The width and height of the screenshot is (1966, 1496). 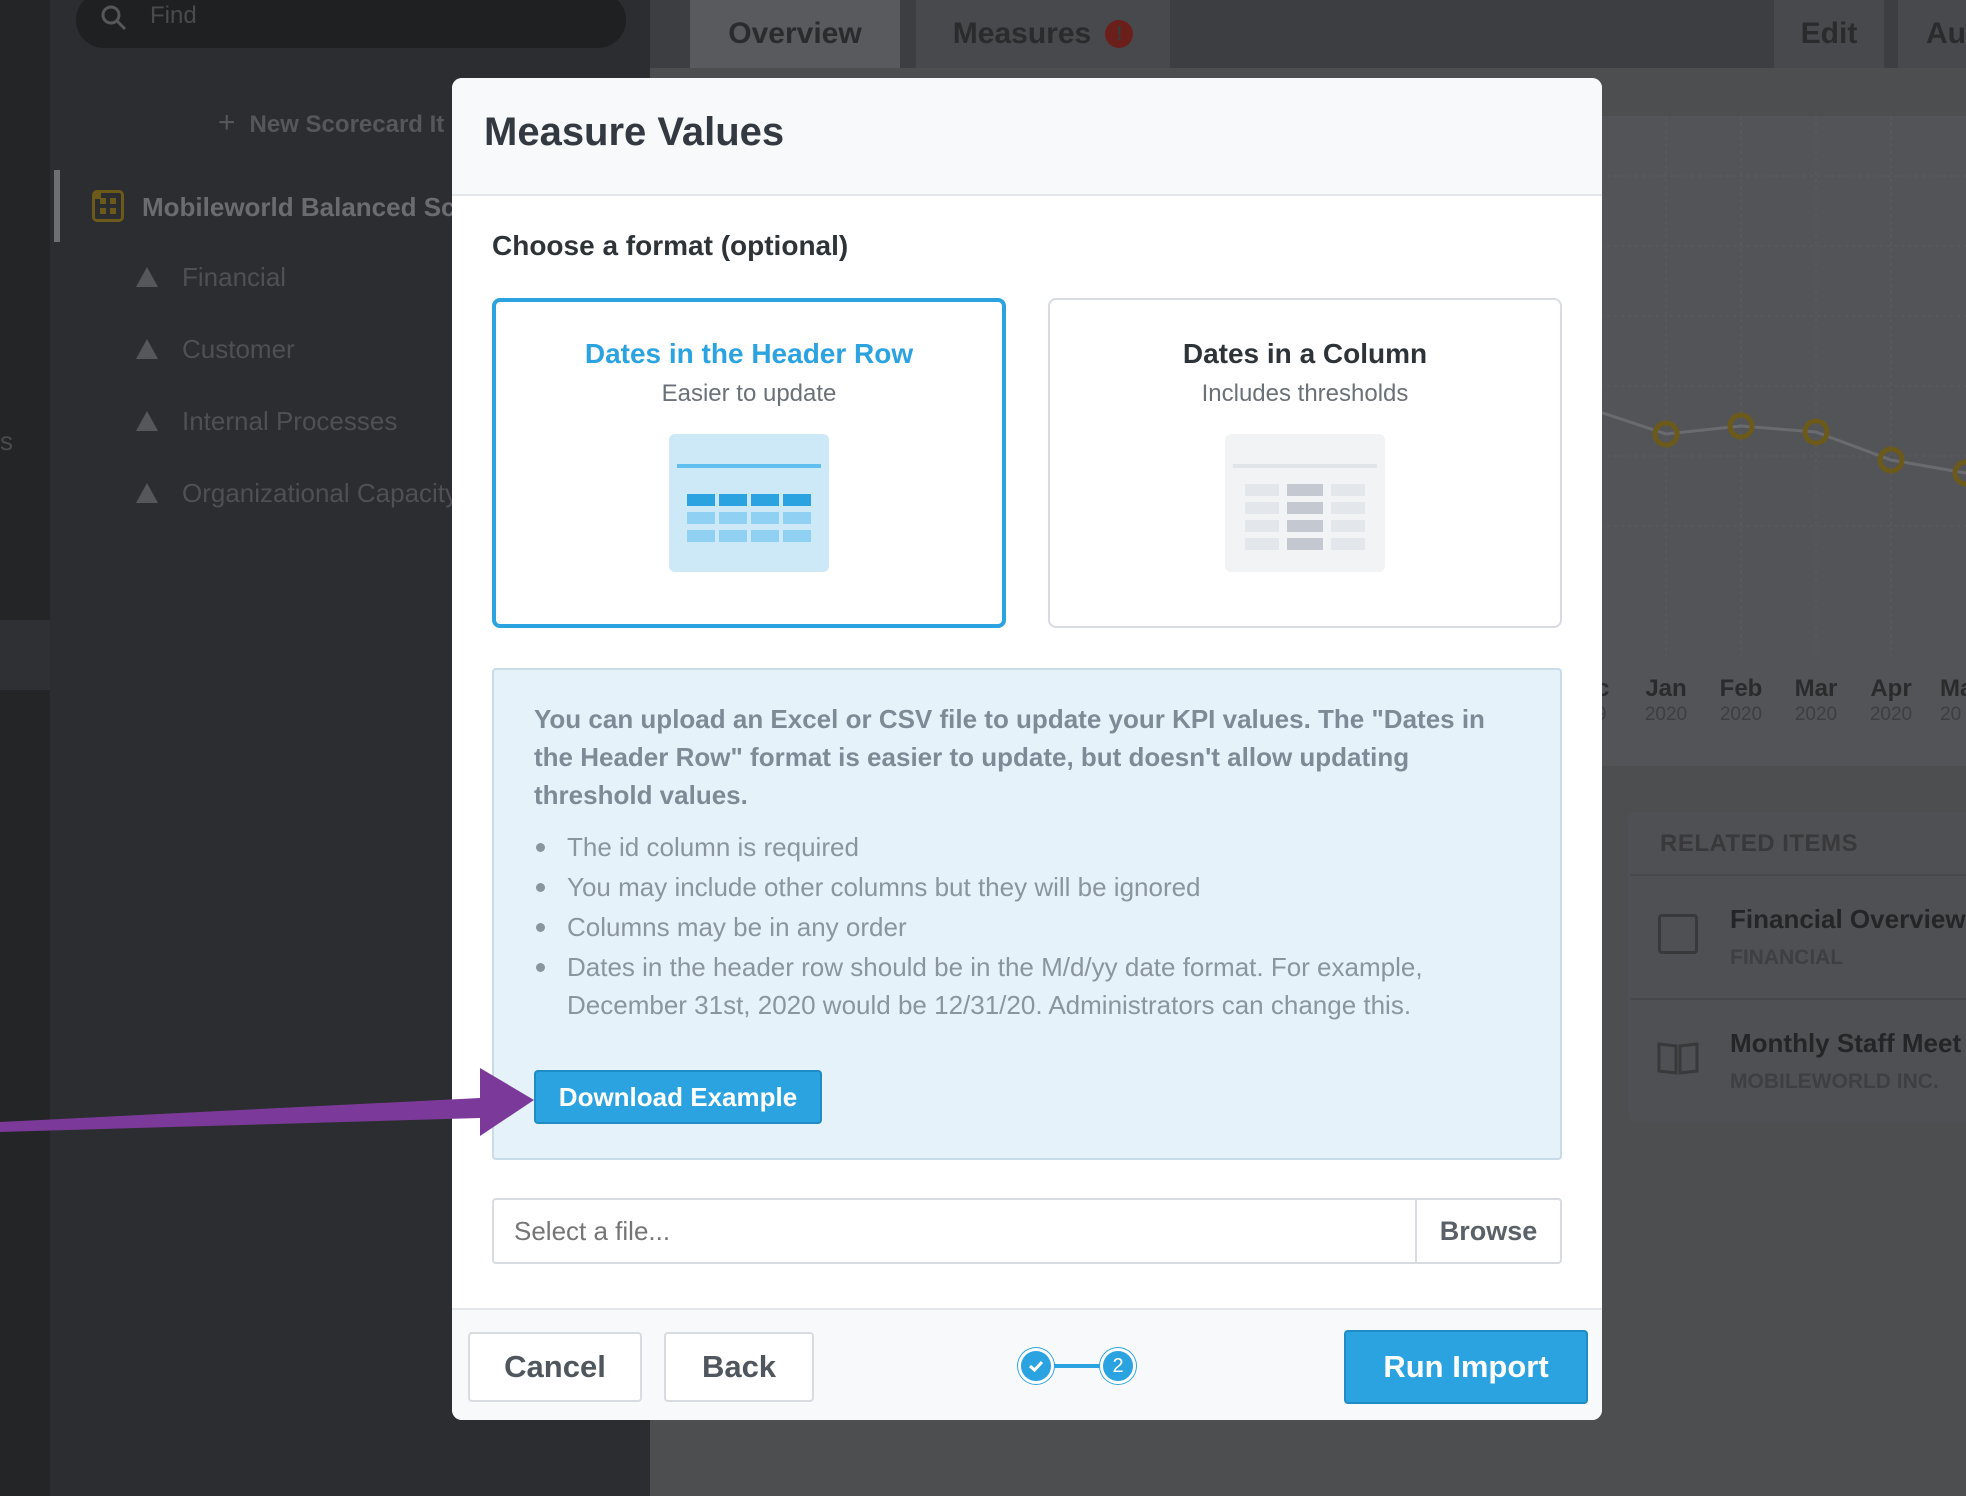 What do you see at coordinates (108, 206) in the screenshot?
I see `scorecard-icon` at bounding box center [108, 206].